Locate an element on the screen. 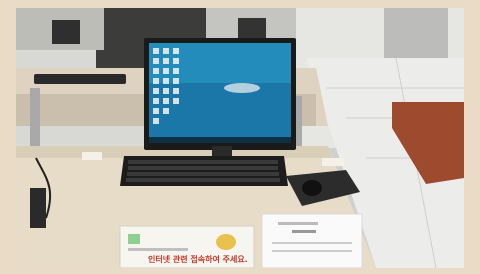 Image resolution: width=480 pixels, height=274 pixels. left-monitor-stand is located at coordinates (66, 32).